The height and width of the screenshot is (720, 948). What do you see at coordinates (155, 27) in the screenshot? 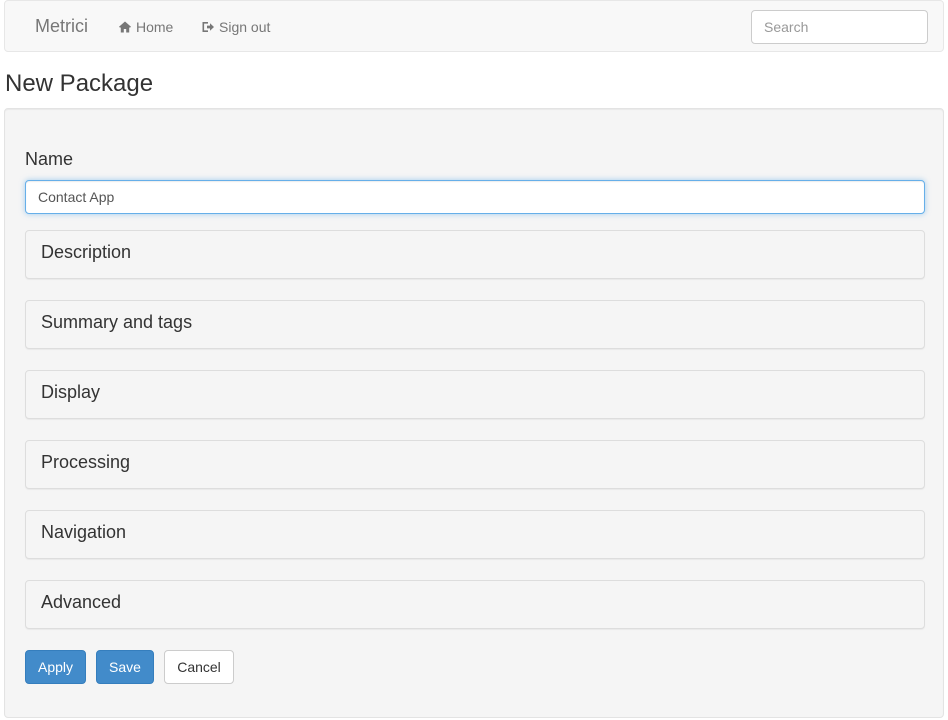
I see `nav-link-home-label: Home` at bounding box center [155, 27].